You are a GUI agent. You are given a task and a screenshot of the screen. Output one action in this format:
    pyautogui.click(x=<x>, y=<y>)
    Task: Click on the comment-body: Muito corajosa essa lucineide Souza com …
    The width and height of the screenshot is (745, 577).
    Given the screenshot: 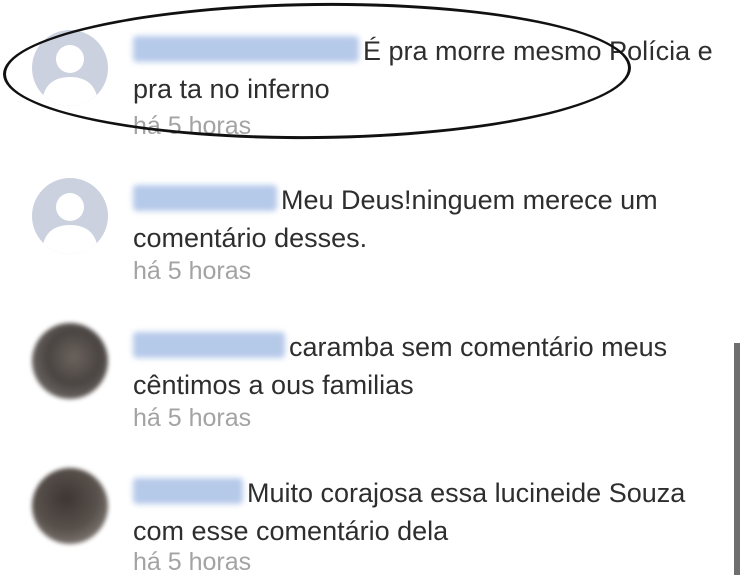 What is the action you would take?
    pyautogui.click(x=428, y=512)
    